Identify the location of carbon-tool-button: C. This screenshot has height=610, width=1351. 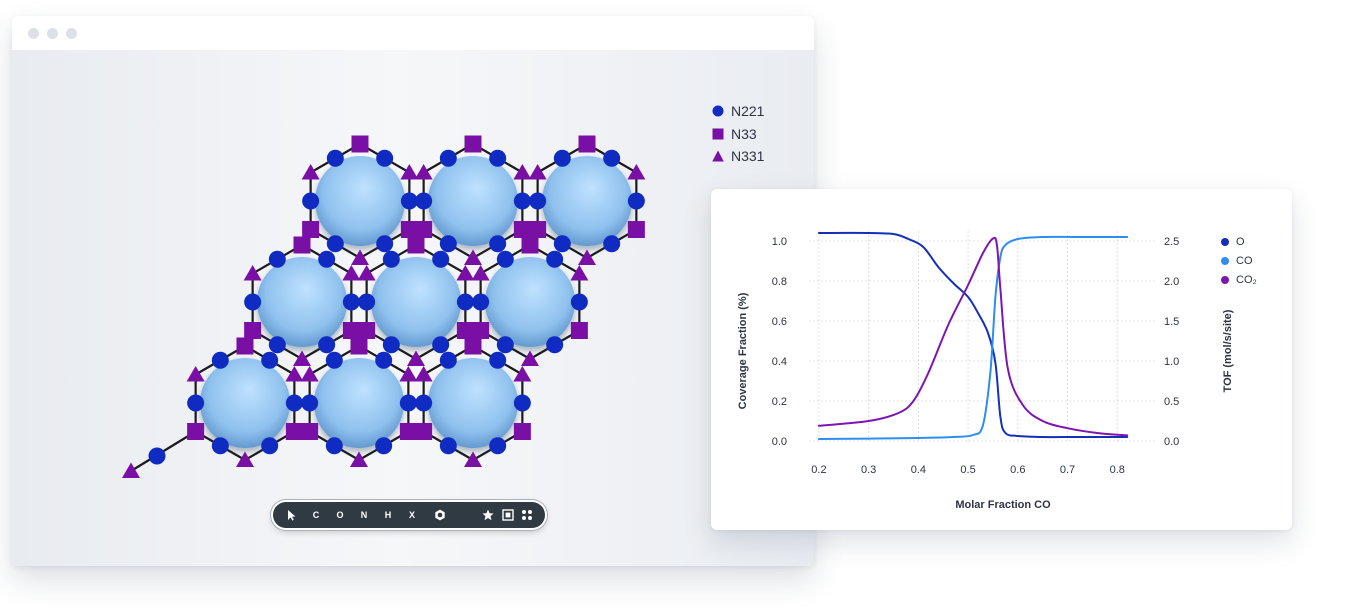
(316, 515).